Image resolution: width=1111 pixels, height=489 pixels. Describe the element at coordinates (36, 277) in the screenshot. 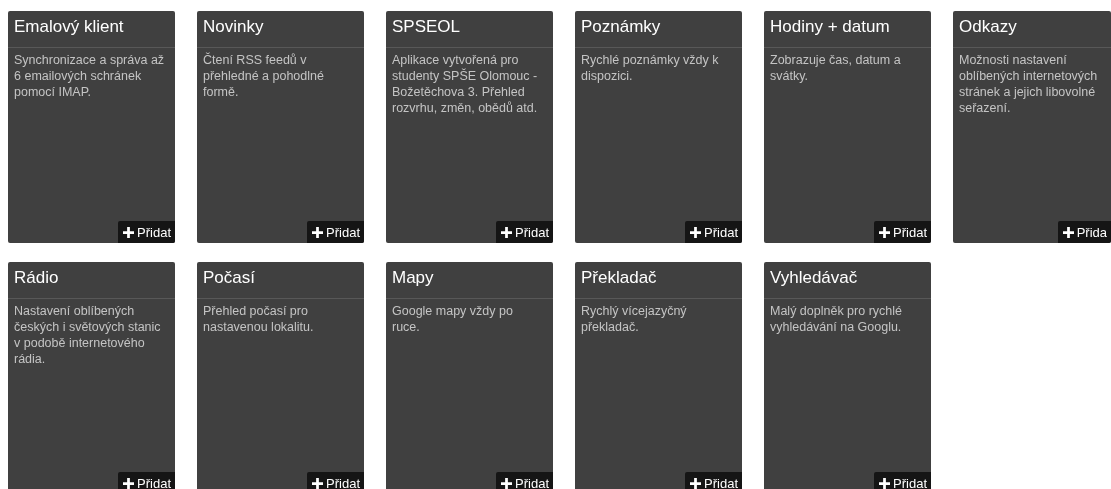

I see `widget-title: Rádio` at that location.